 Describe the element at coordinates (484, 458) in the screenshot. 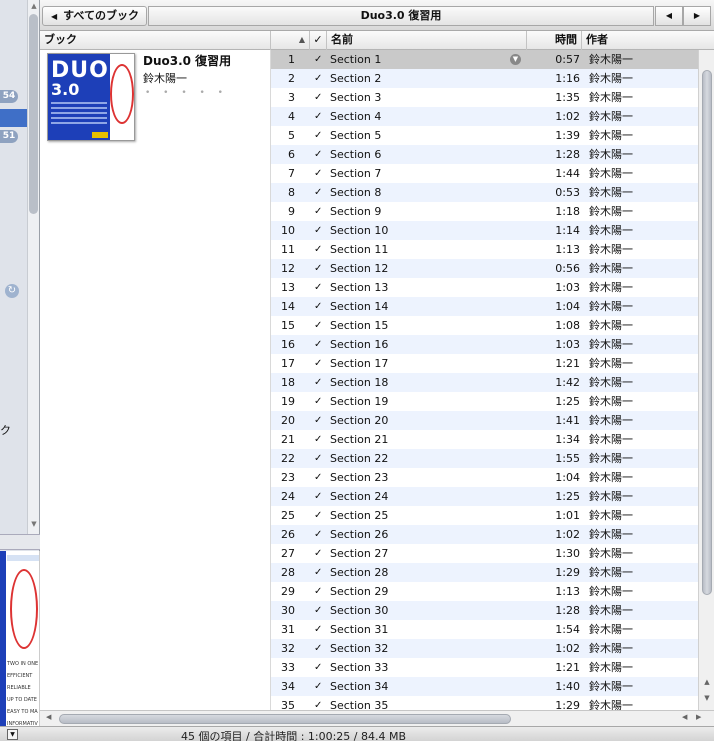

I see `track-row: 22 ✓ Section 22 1:55 鈴木陽一` at that location.